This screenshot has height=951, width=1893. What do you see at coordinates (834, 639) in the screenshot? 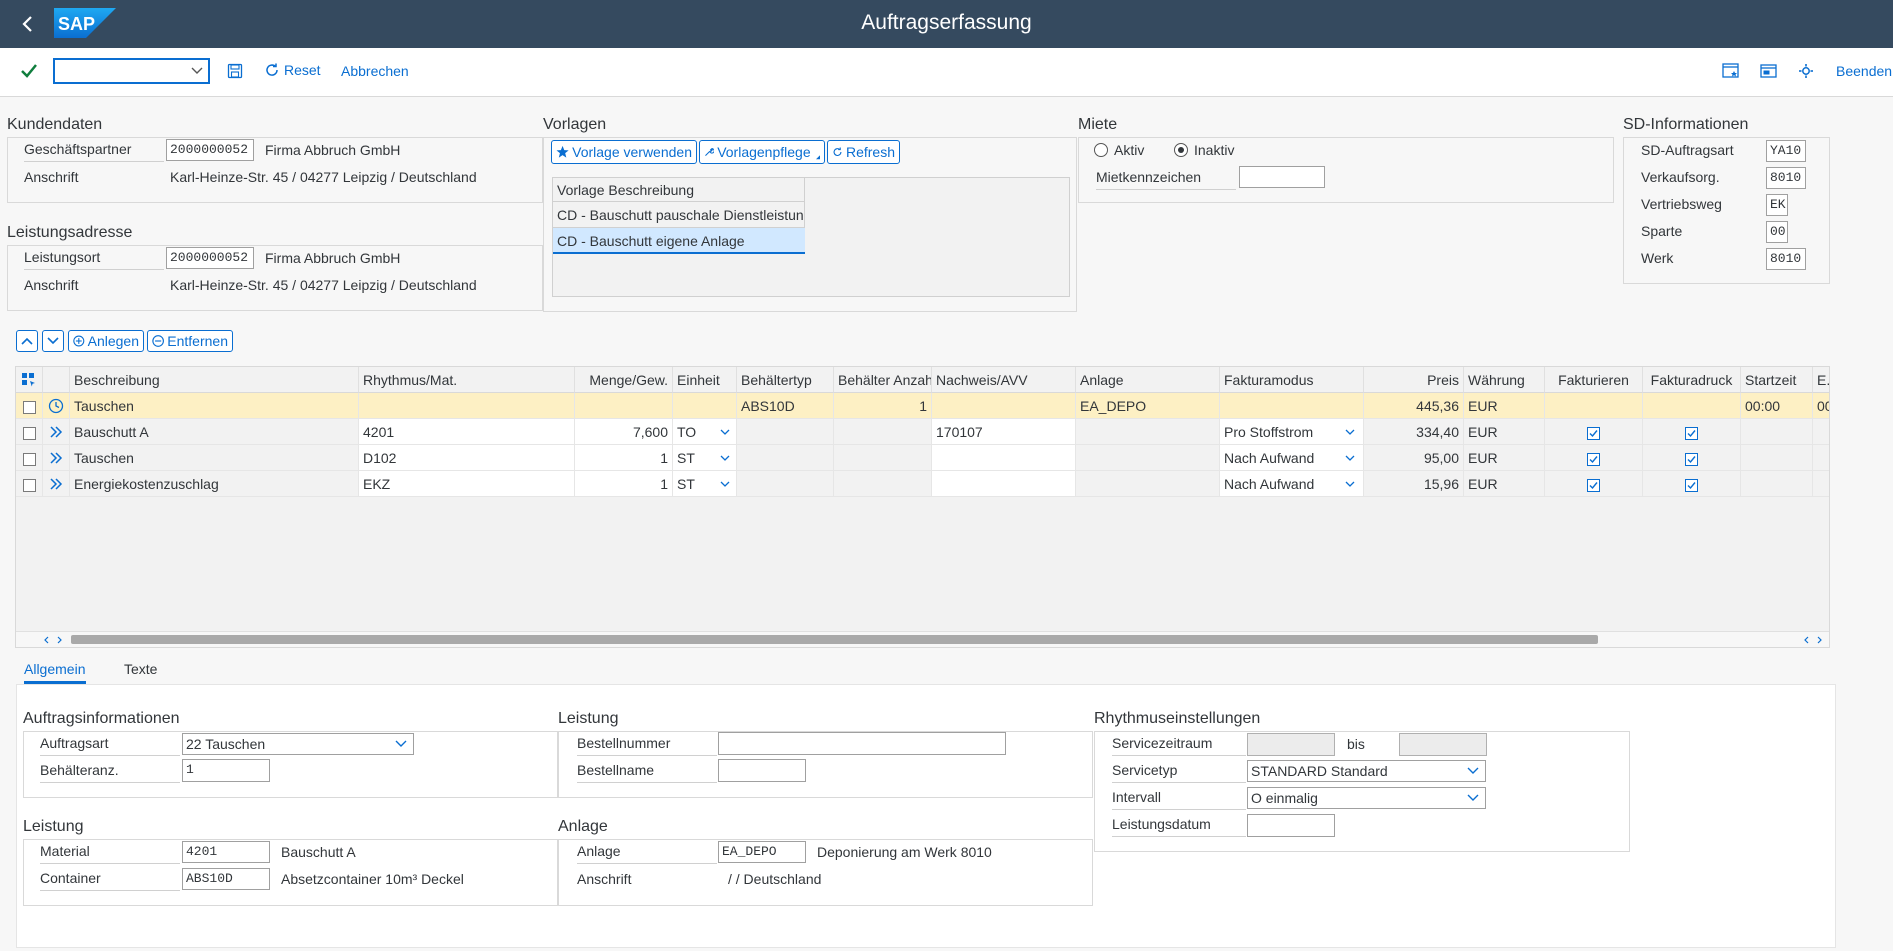
I see `scrollbar-thumb` at bounding box center [834, 639].